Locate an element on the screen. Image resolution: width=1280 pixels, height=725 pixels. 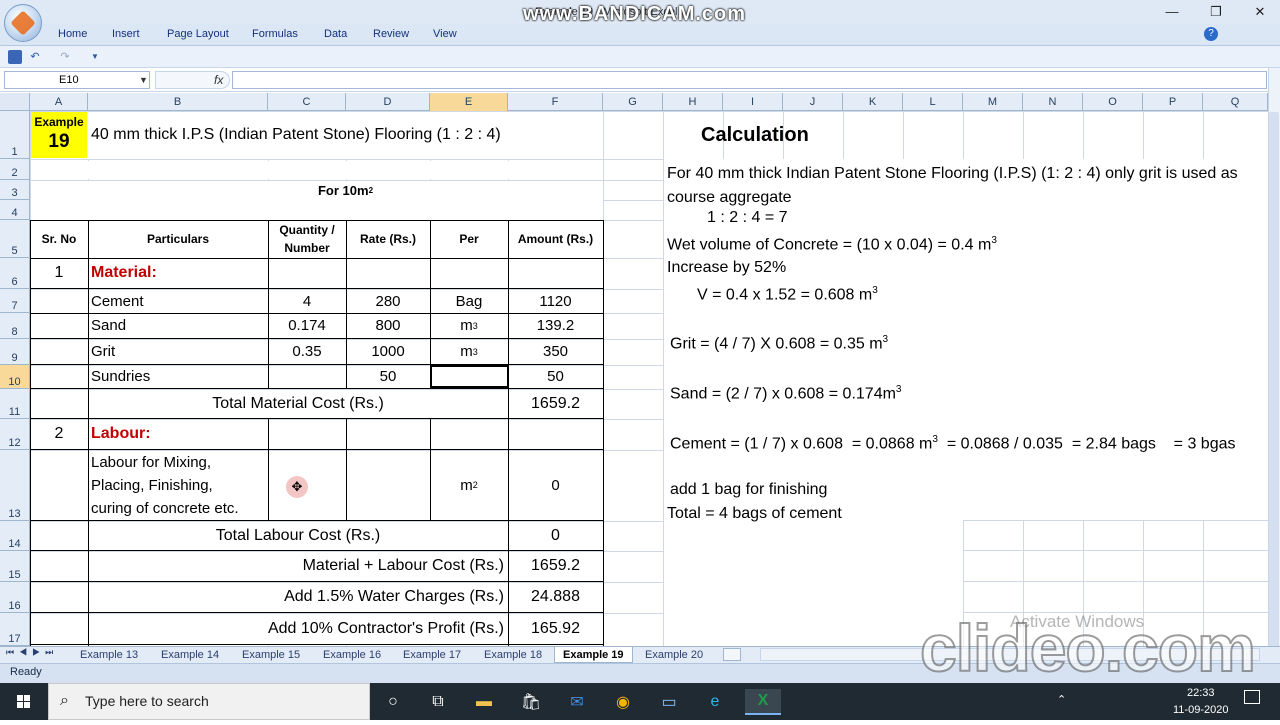
sheet-tab-example-14: Example 14 is located at coordinates (190, 655).